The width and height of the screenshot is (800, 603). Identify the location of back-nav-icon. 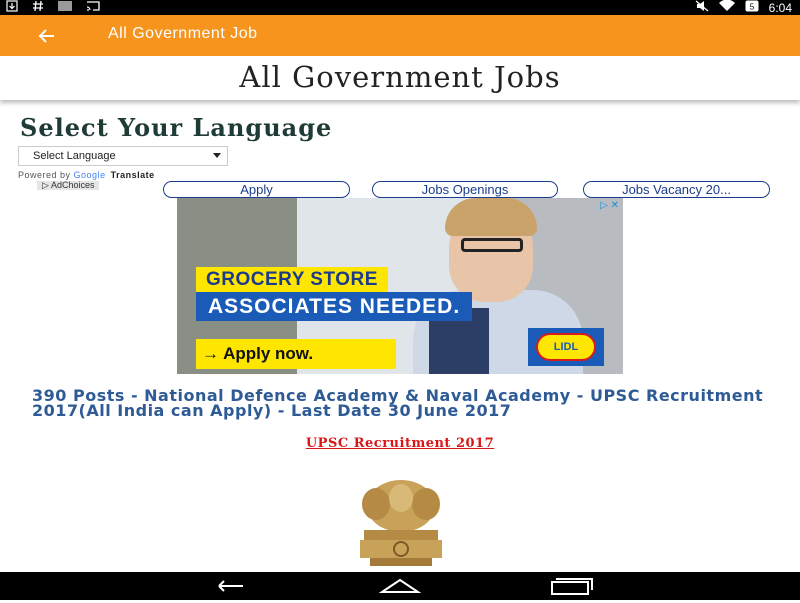
(230, 586).